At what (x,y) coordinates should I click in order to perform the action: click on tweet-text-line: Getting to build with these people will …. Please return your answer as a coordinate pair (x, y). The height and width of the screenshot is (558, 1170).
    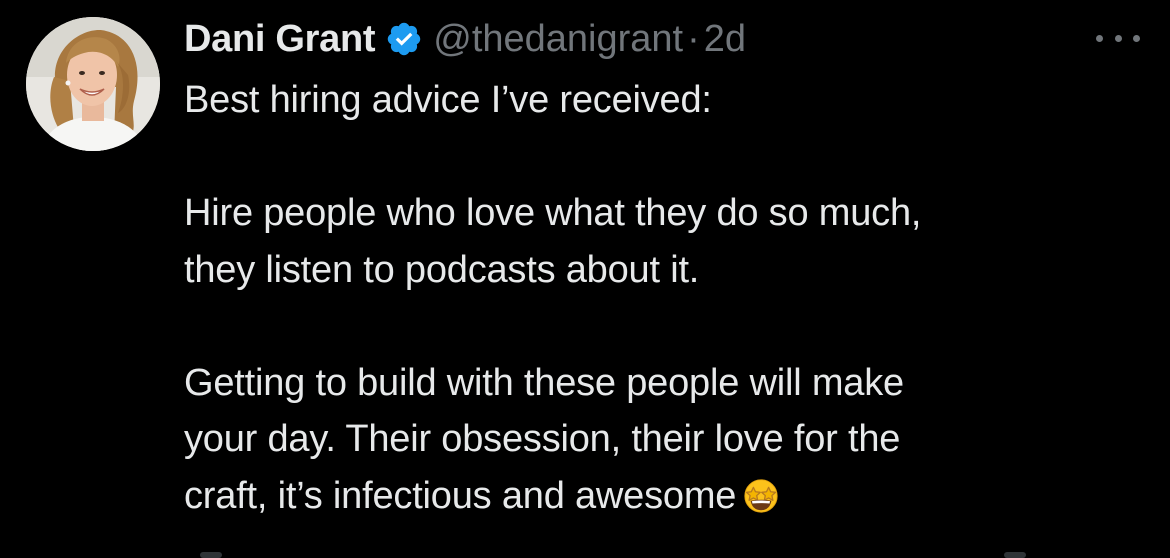
    Looking at the image, I should click on (544, 382).